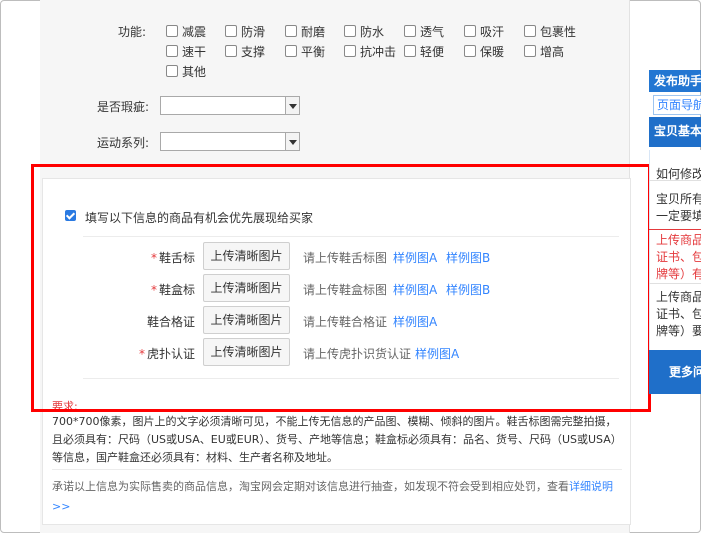 The width and height of the screenshot is (701, 533). I want to click on function-checkbox: 其他, so click(186, 71).